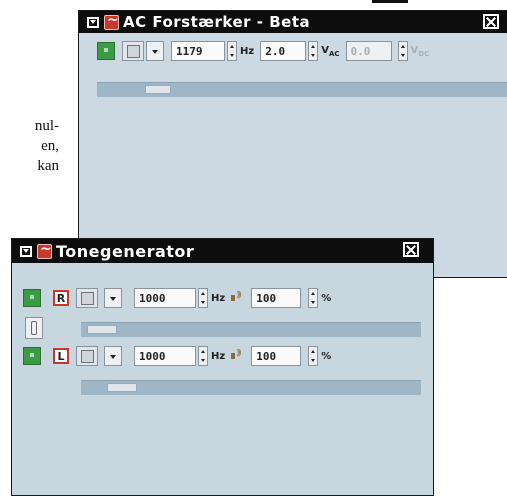  I want to click on doc-line: nul-, so click(46, 126).